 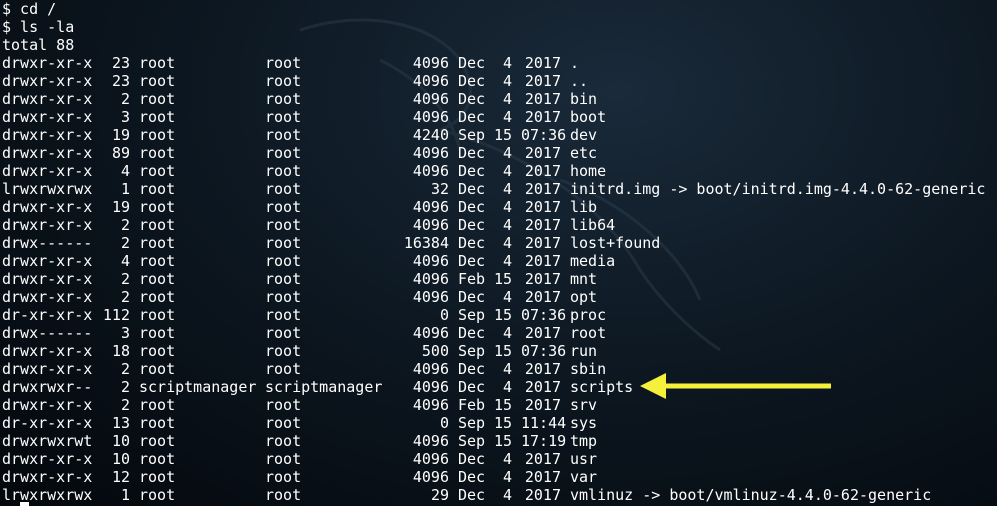 What do you see at coordinates (497, 477) in the screenshot?
I see `listing-row: drwxr-xr-x 12 root root 4096 Dec 4 2017 var` at bounding box center [497, 477].